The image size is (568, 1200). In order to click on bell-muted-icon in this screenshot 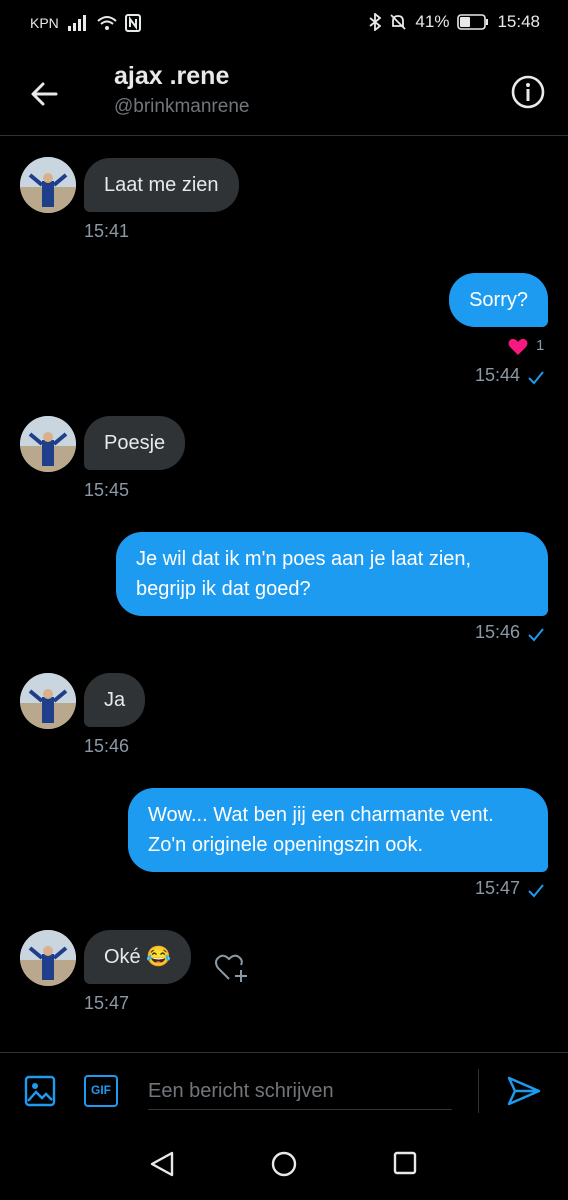, I will do `click(398, 22)`.